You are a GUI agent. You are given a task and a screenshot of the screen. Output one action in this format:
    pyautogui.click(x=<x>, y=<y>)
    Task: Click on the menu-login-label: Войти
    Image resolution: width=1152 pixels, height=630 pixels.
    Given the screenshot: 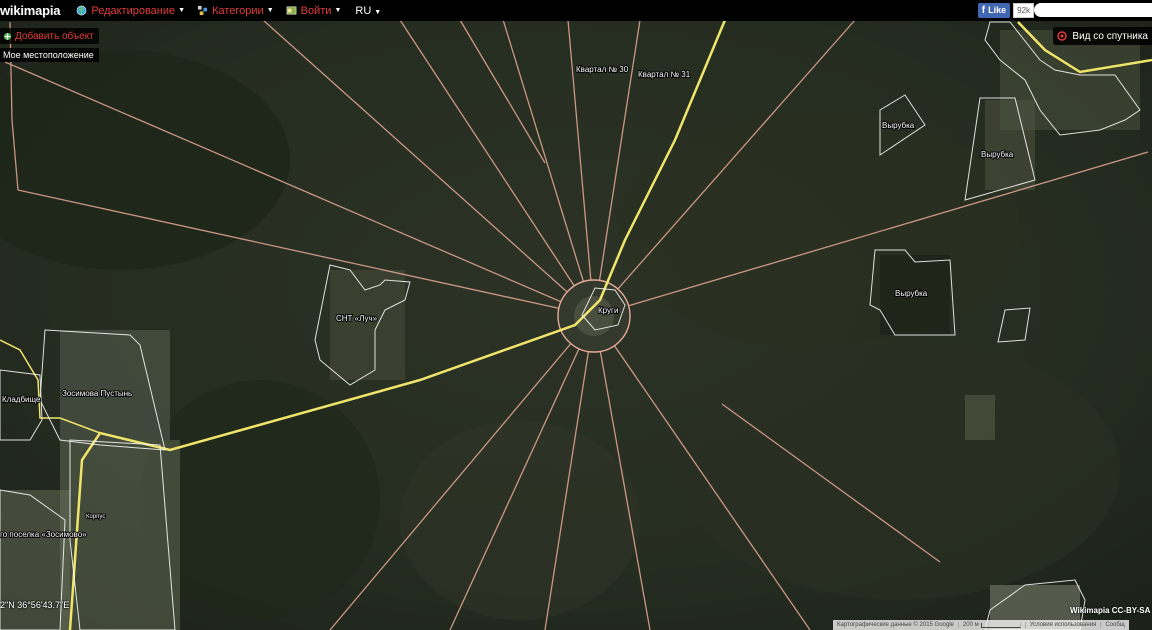 What is the action you would take?
    pyautogui.click(x=316, y=10)
    